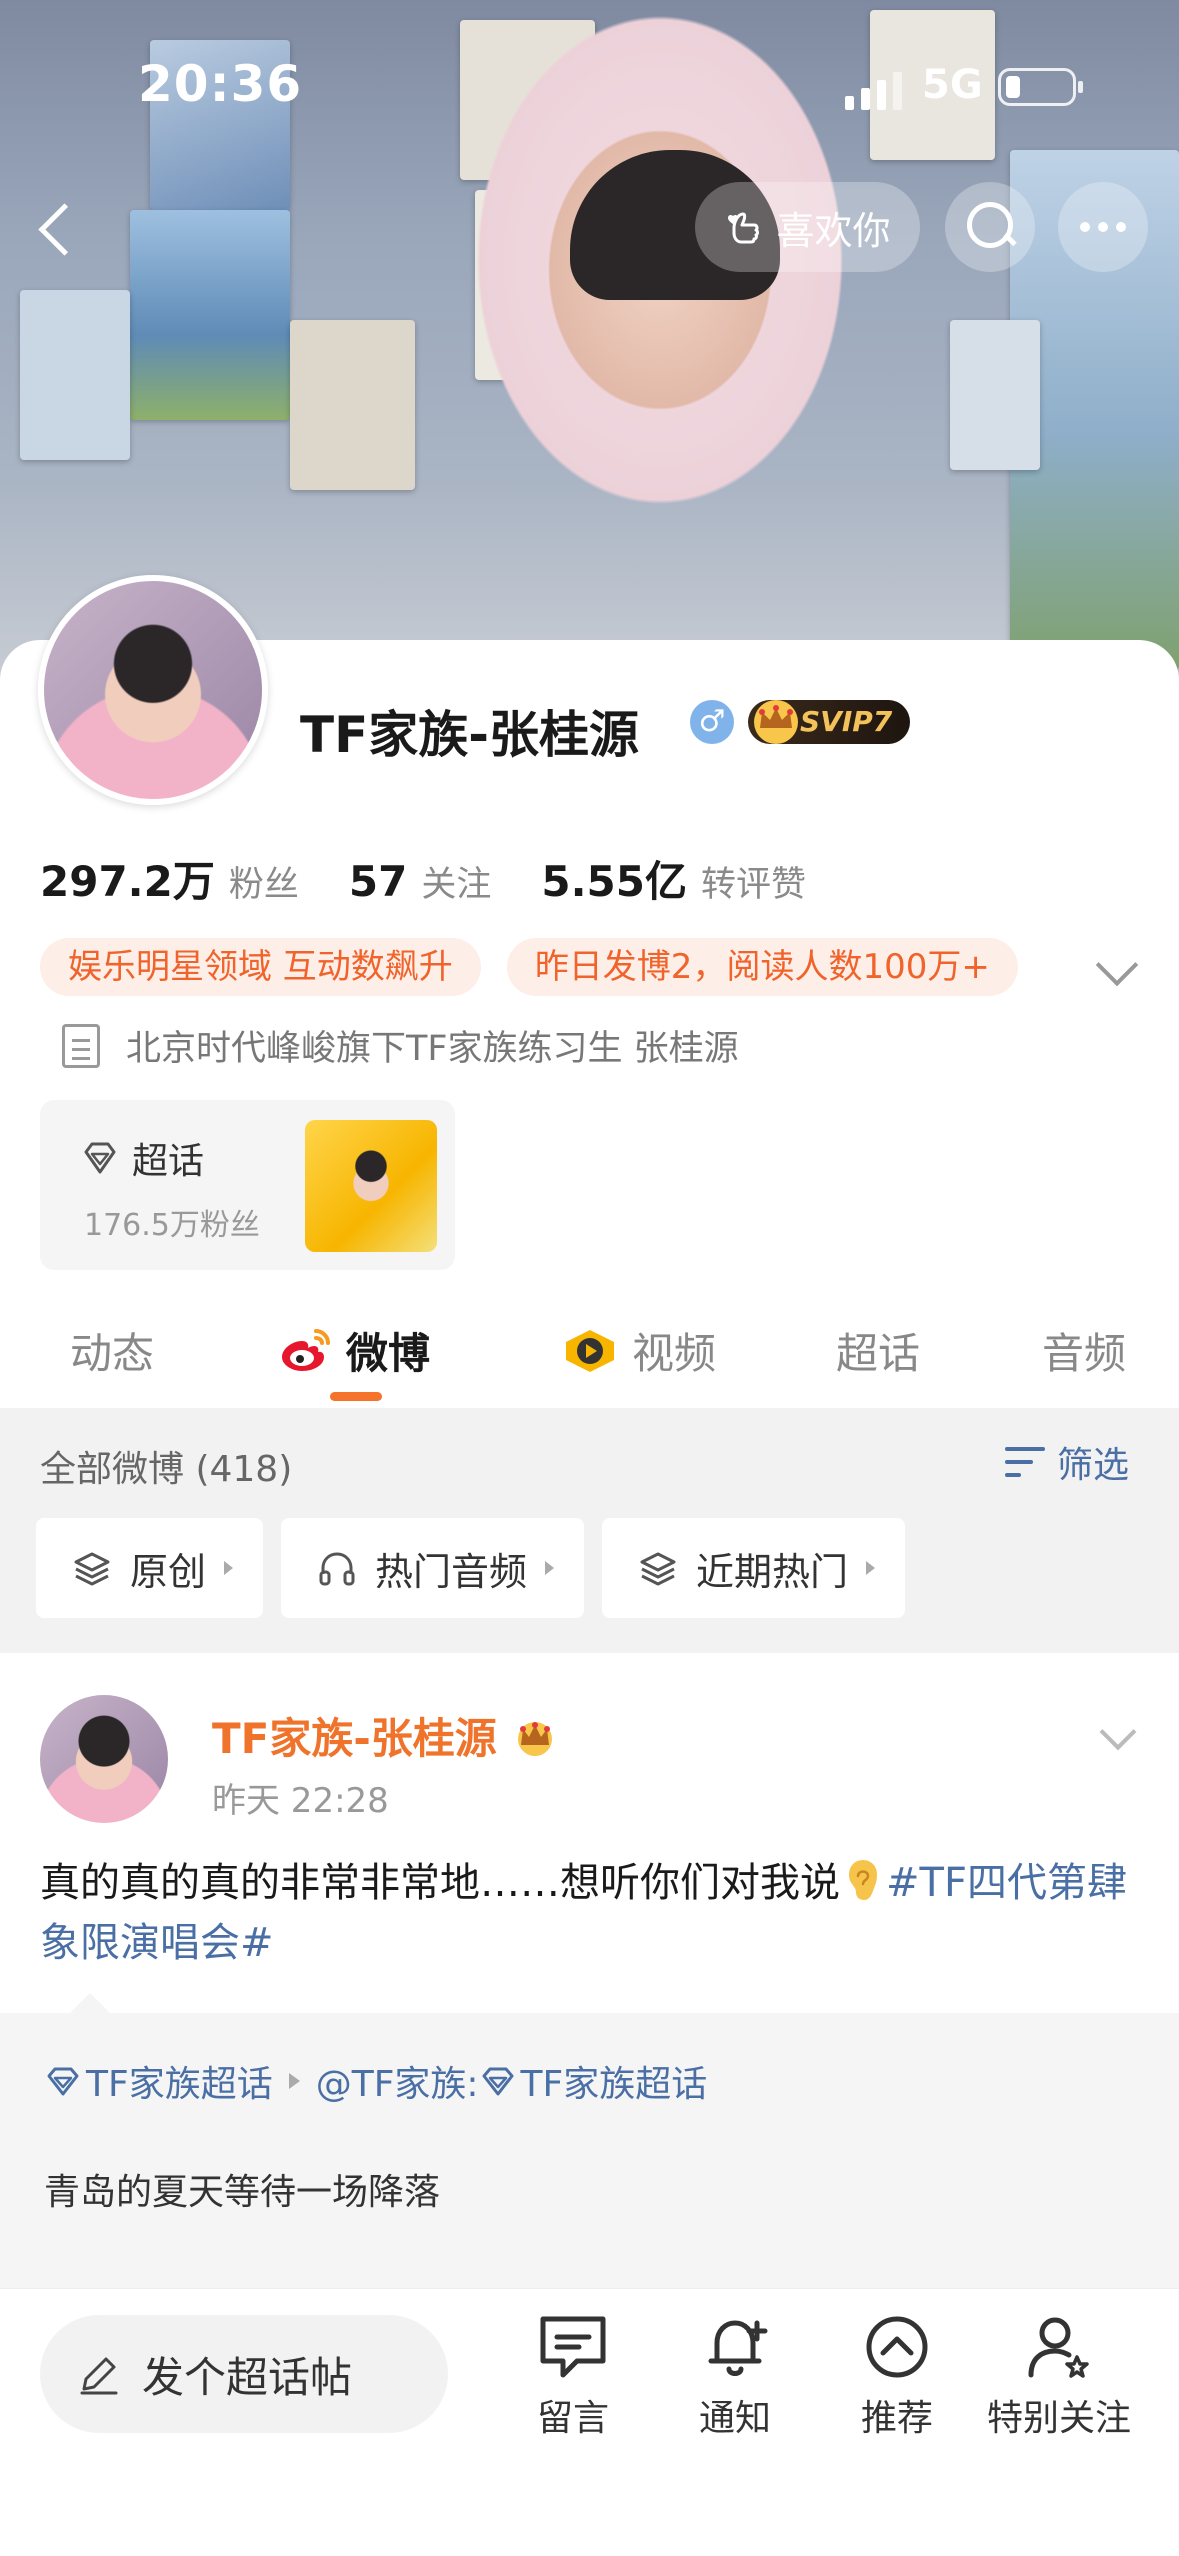 The height and width of the screenshot is (2556, 1179). I want to click on super-topic-image, so click(371, 1186).